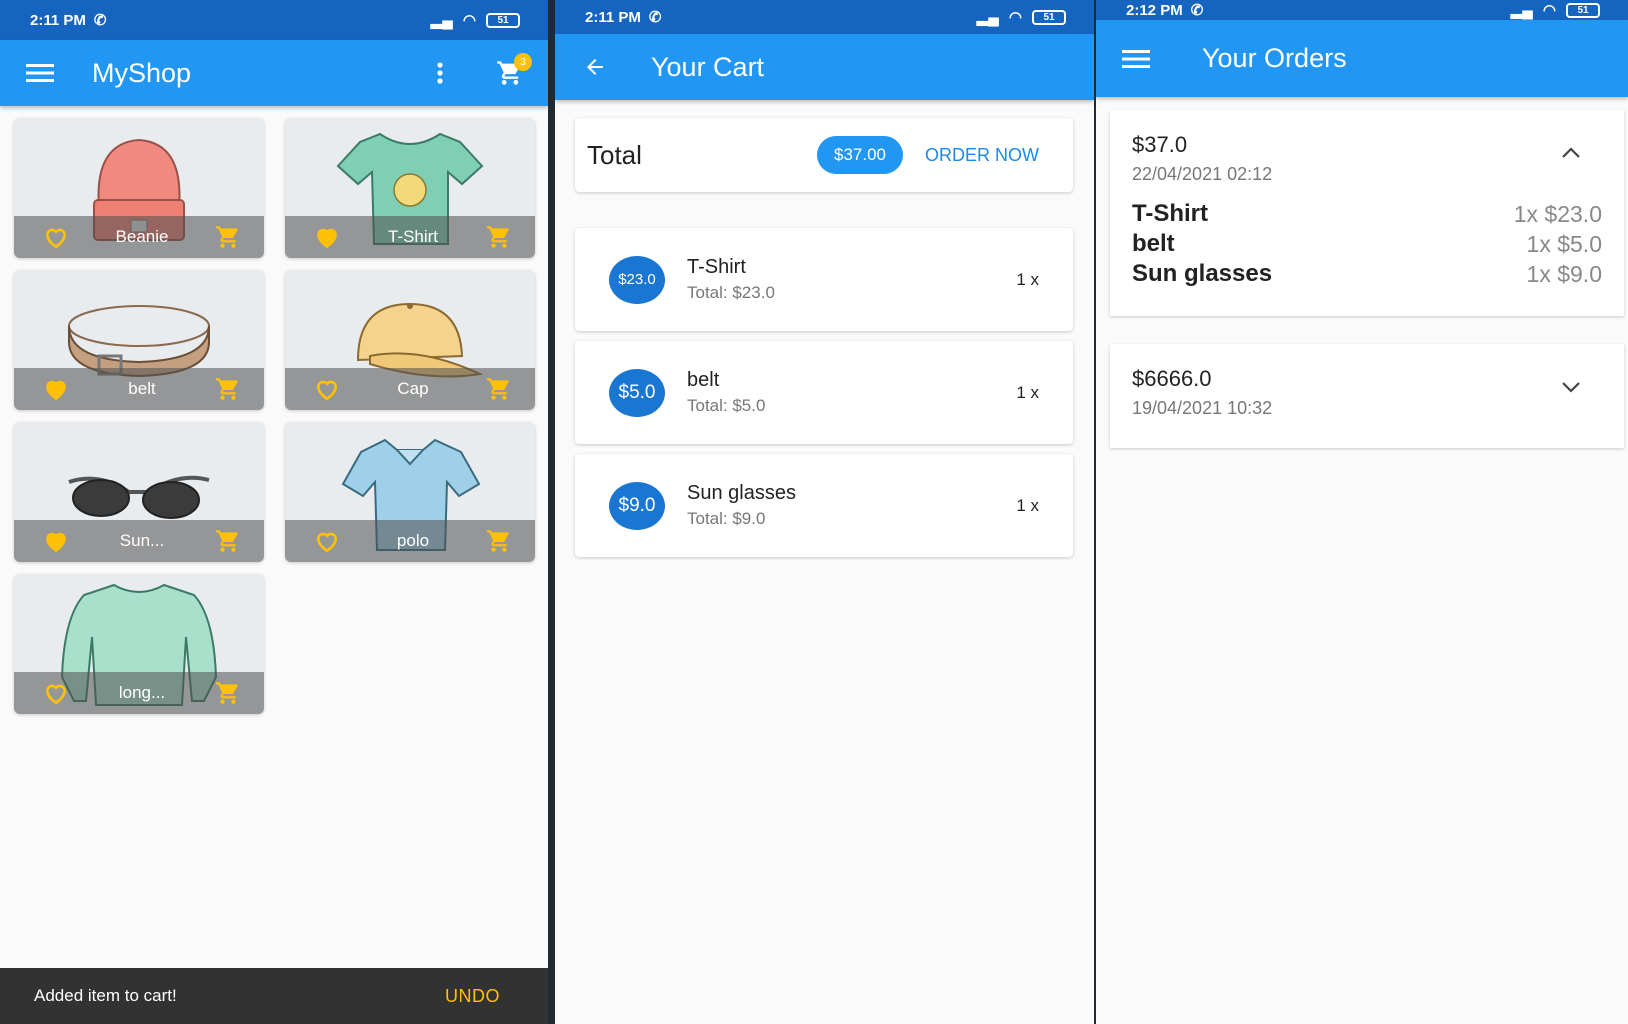  Describe the element at coordinates (824, 279) in the screenshot. I see `cart-item: $23.0 T-Shirt Total: $23.0 1 x` at that location.